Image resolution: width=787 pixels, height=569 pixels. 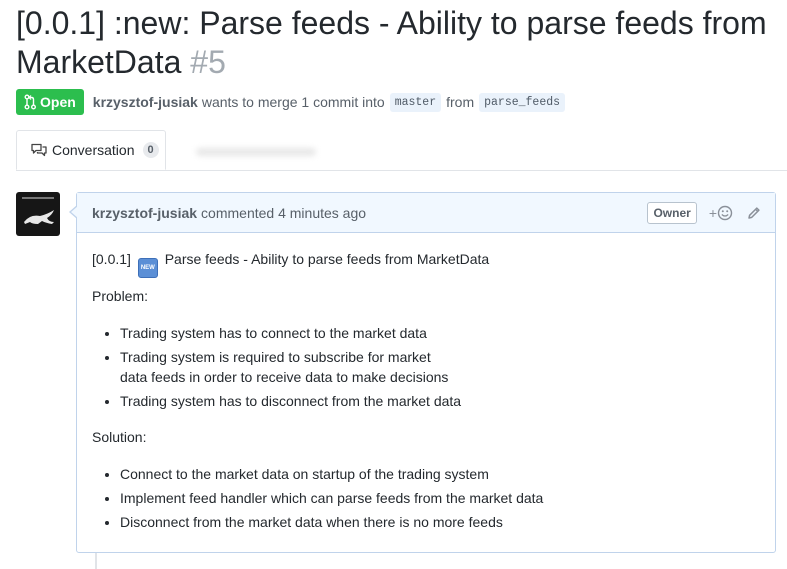 I want to click on tab-conversation-label: Conversation, so click(x=93, y=150).